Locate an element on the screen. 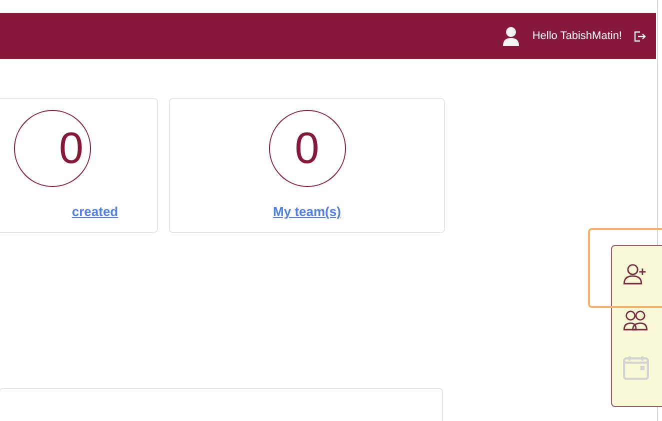 The width and height of the screenshot is (662, 421). logout-icon is located at coordinates (640, 36).